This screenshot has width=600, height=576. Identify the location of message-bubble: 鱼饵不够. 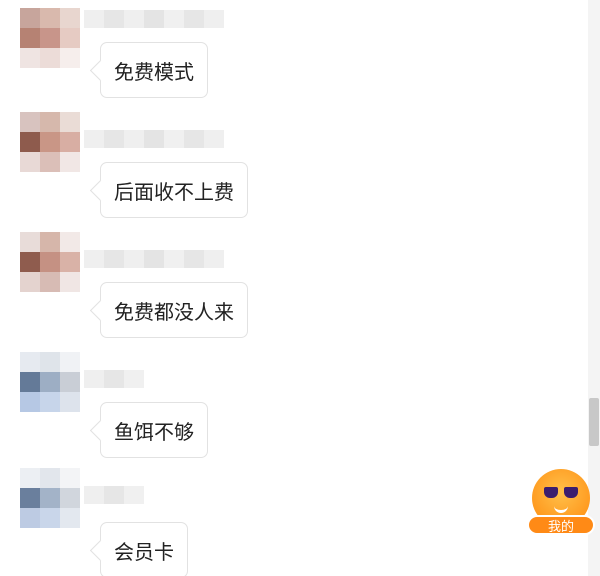
(154, 430).